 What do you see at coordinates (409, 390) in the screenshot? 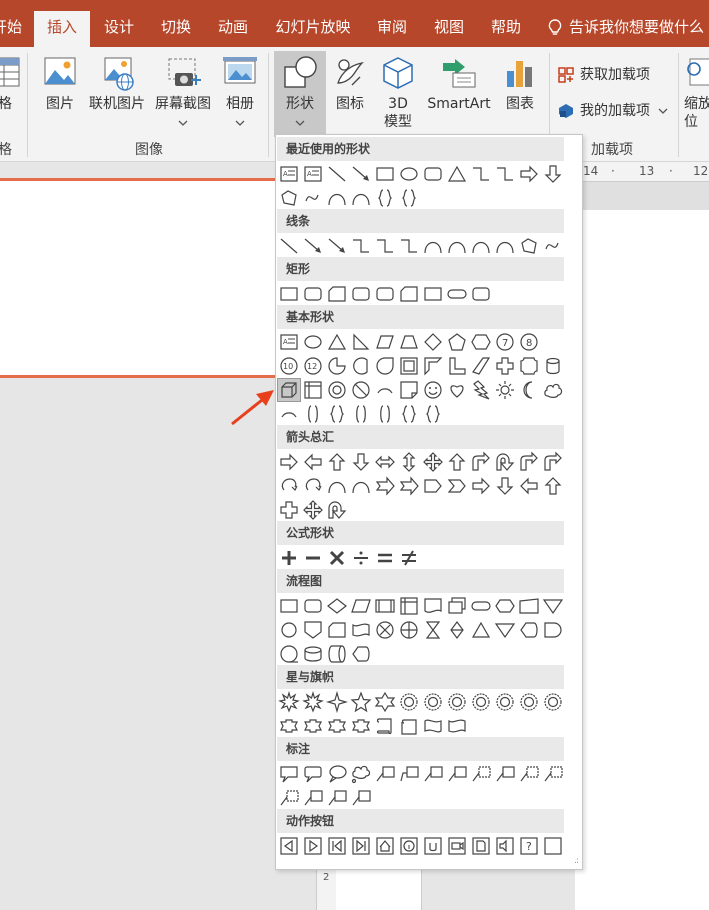
I see `fold-shape-icon` at bounding box center [409, 390].